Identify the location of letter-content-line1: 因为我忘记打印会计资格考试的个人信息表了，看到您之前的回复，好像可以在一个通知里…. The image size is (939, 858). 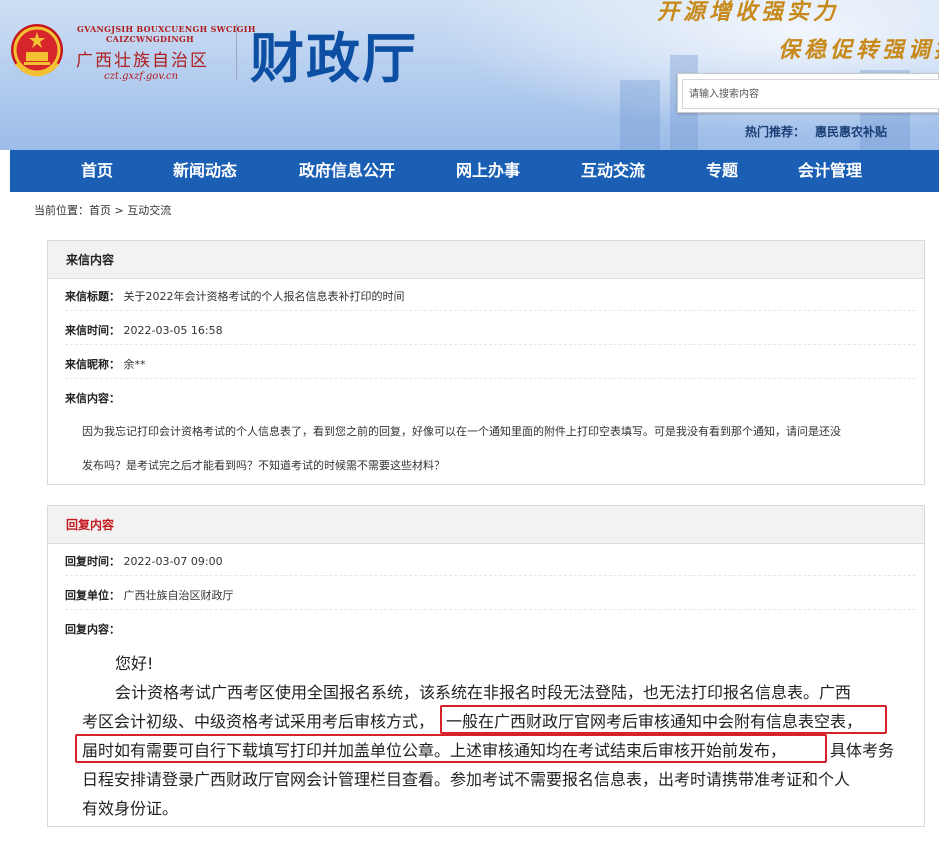
(461, 431).